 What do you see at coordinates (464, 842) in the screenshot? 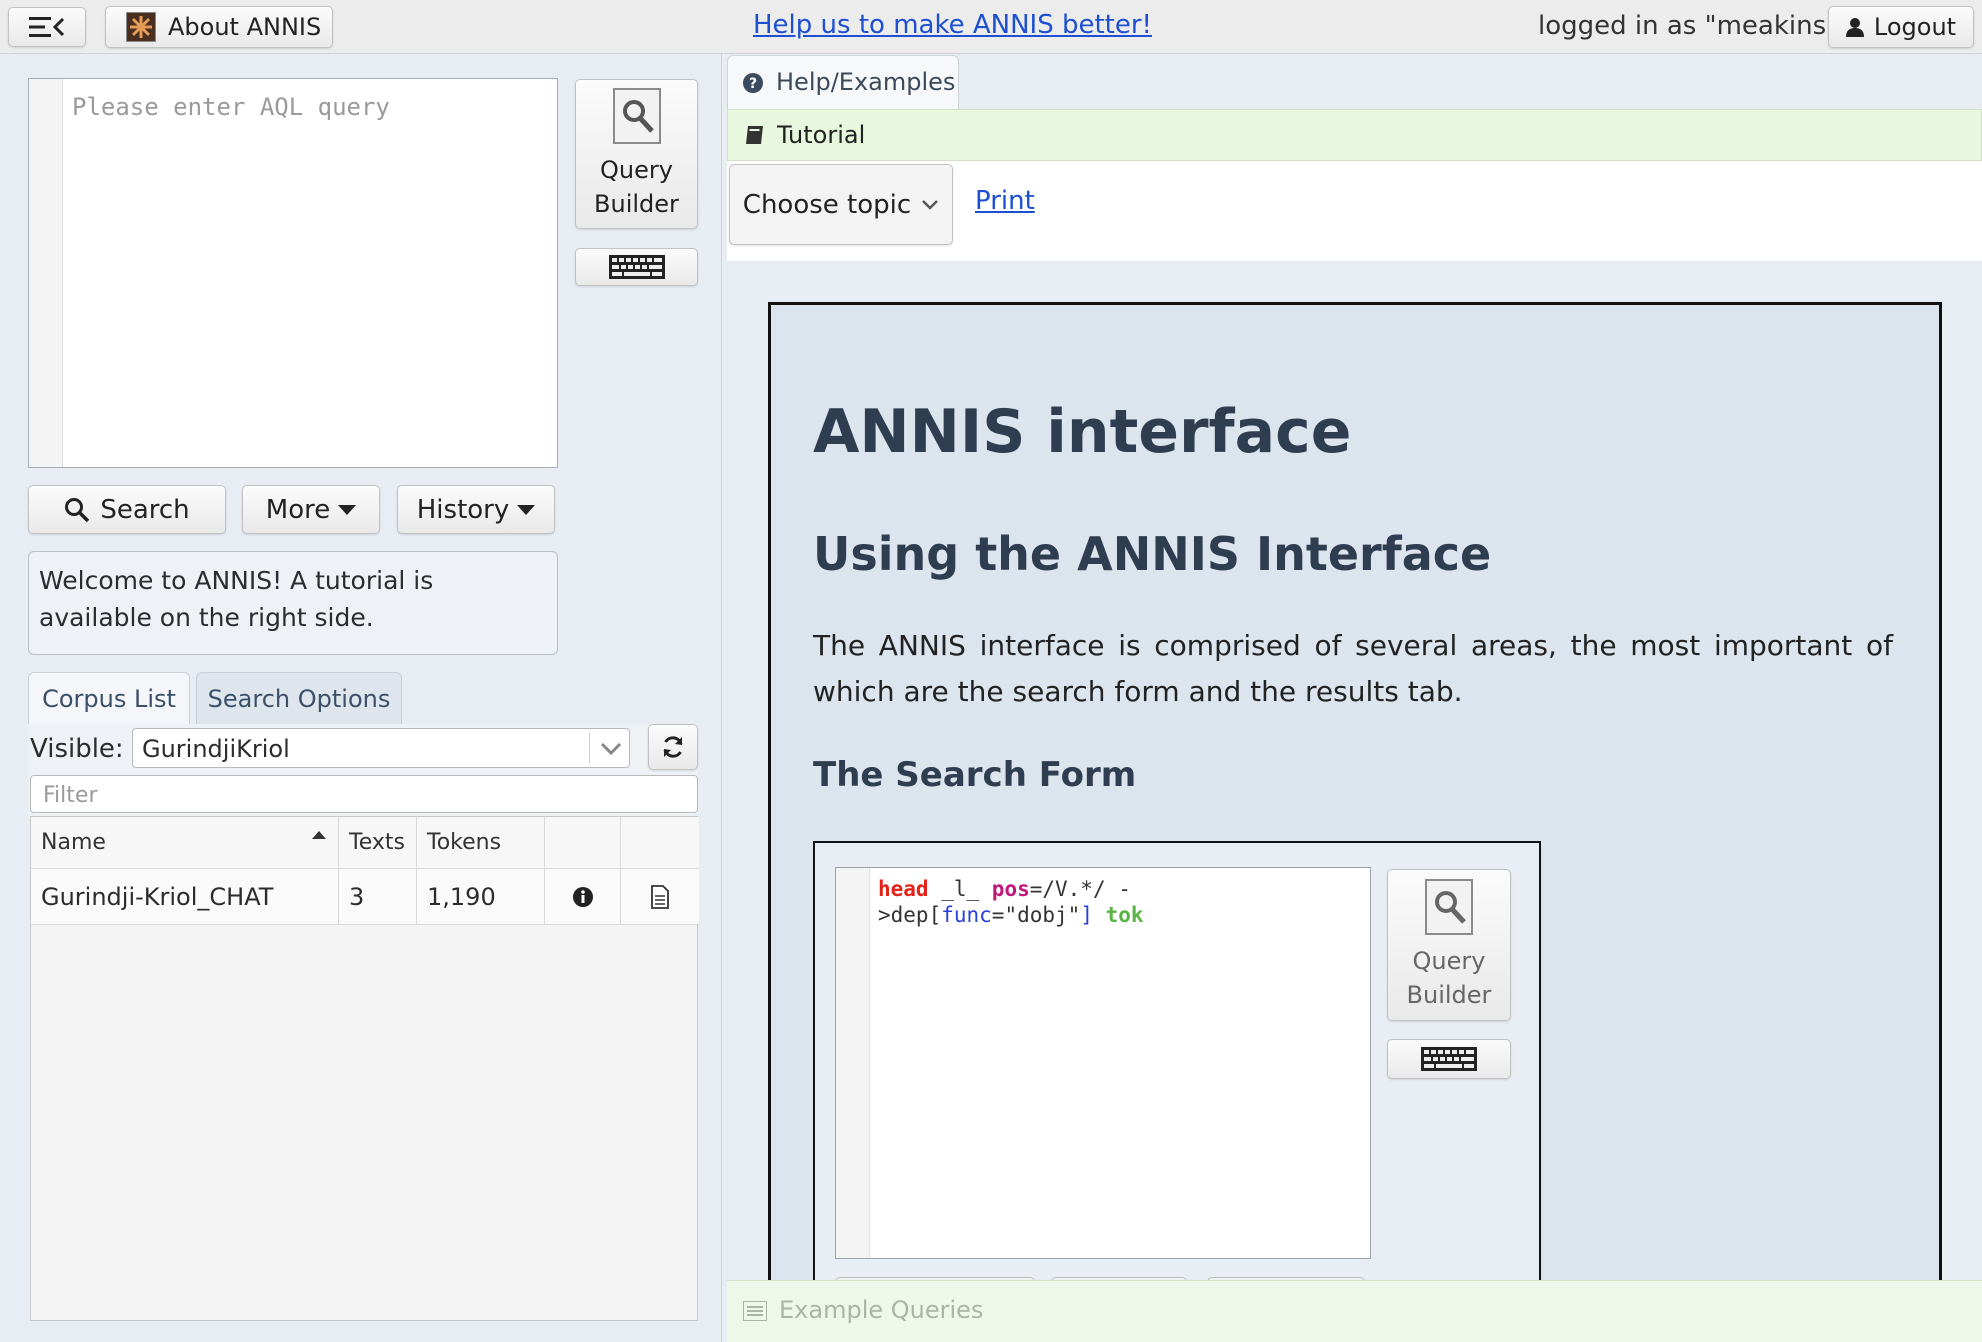
I see `column-tokens-label: Tokens` at bounding box center [464, 842].